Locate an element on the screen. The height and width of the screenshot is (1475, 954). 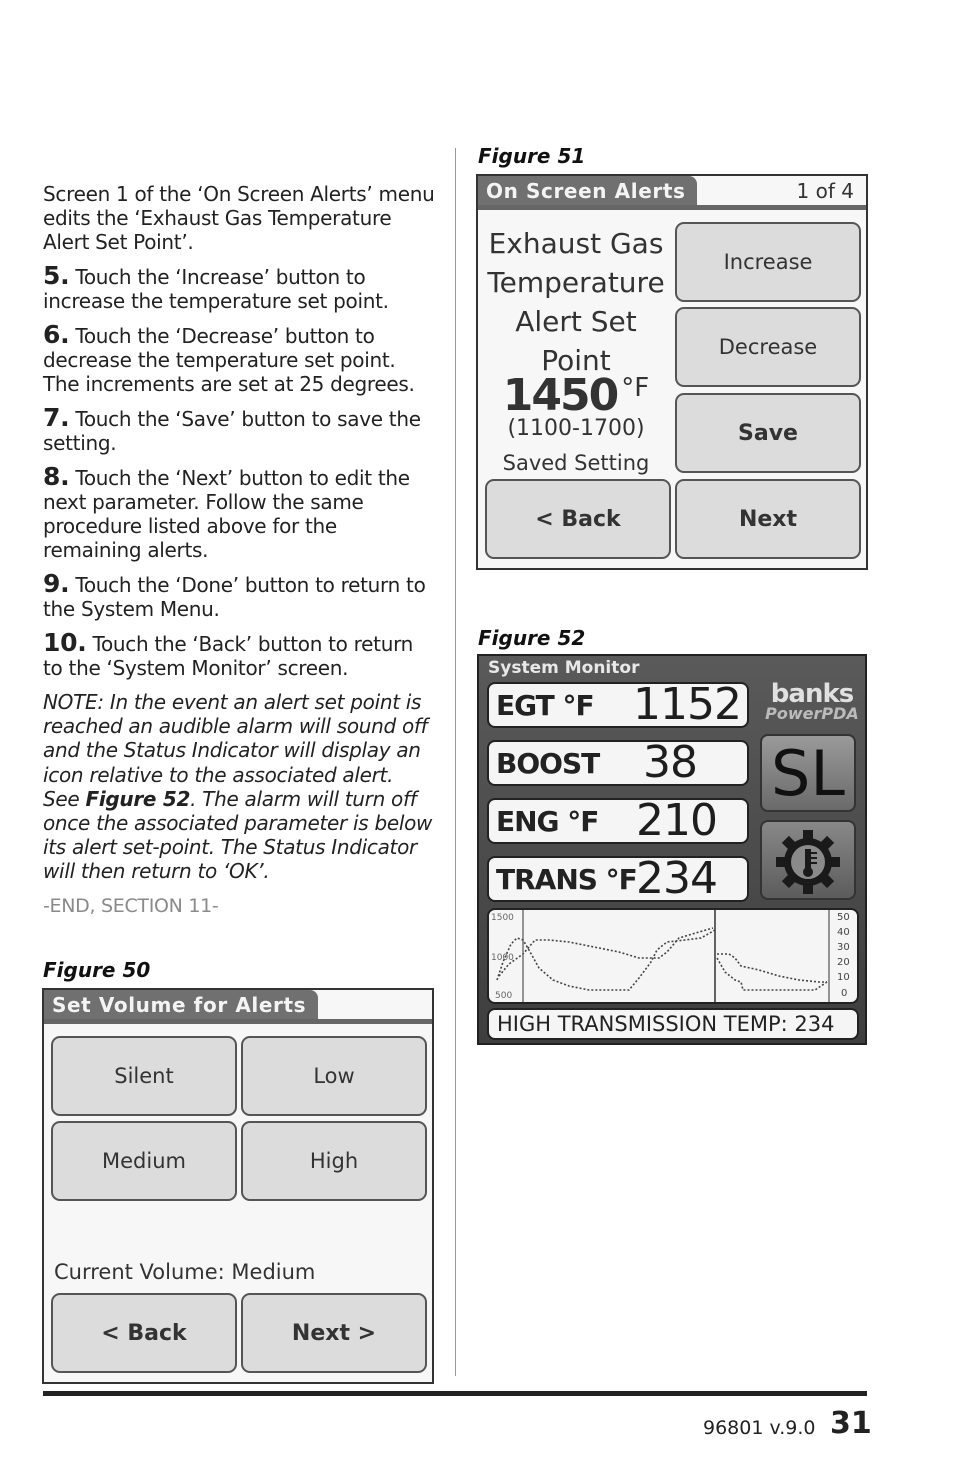
value-number: 1450 is located at coordinates (560, 395).